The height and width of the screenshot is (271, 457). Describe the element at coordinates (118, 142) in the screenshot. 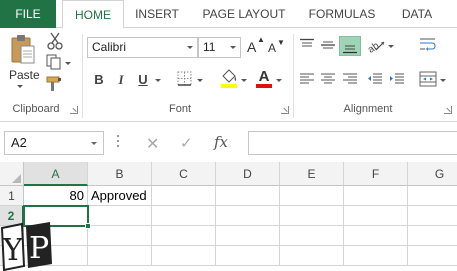

I see `formula-bar-resize-handle` at that location.